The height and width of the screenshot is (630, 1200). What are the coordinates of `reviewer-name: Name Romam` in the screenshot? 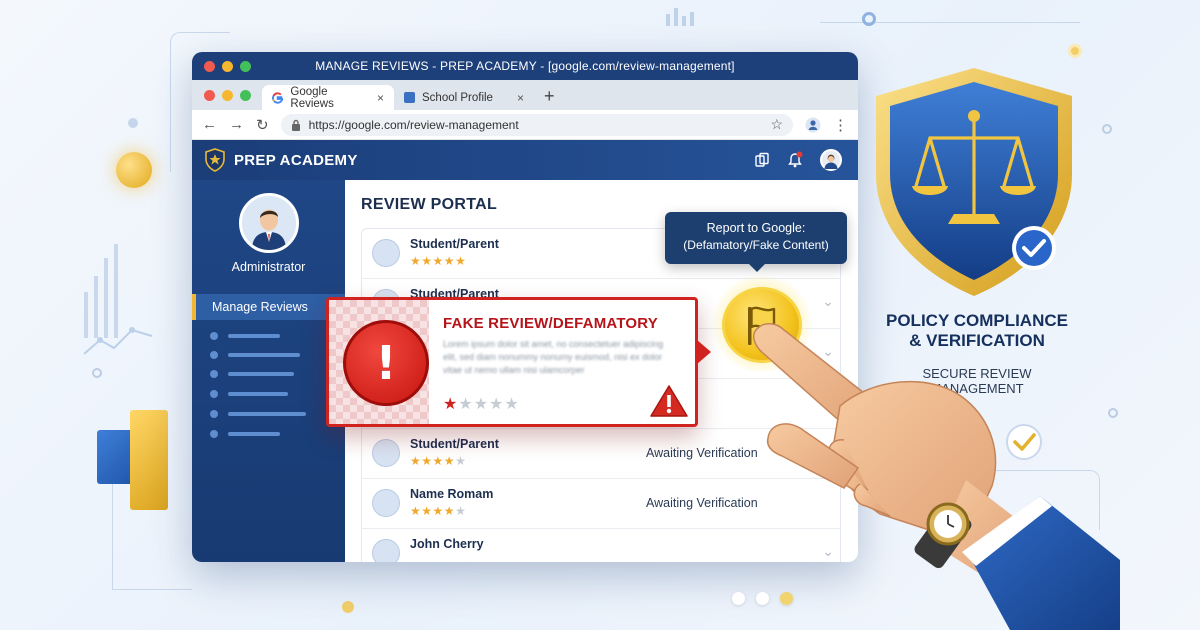 It's located at (452, 494).